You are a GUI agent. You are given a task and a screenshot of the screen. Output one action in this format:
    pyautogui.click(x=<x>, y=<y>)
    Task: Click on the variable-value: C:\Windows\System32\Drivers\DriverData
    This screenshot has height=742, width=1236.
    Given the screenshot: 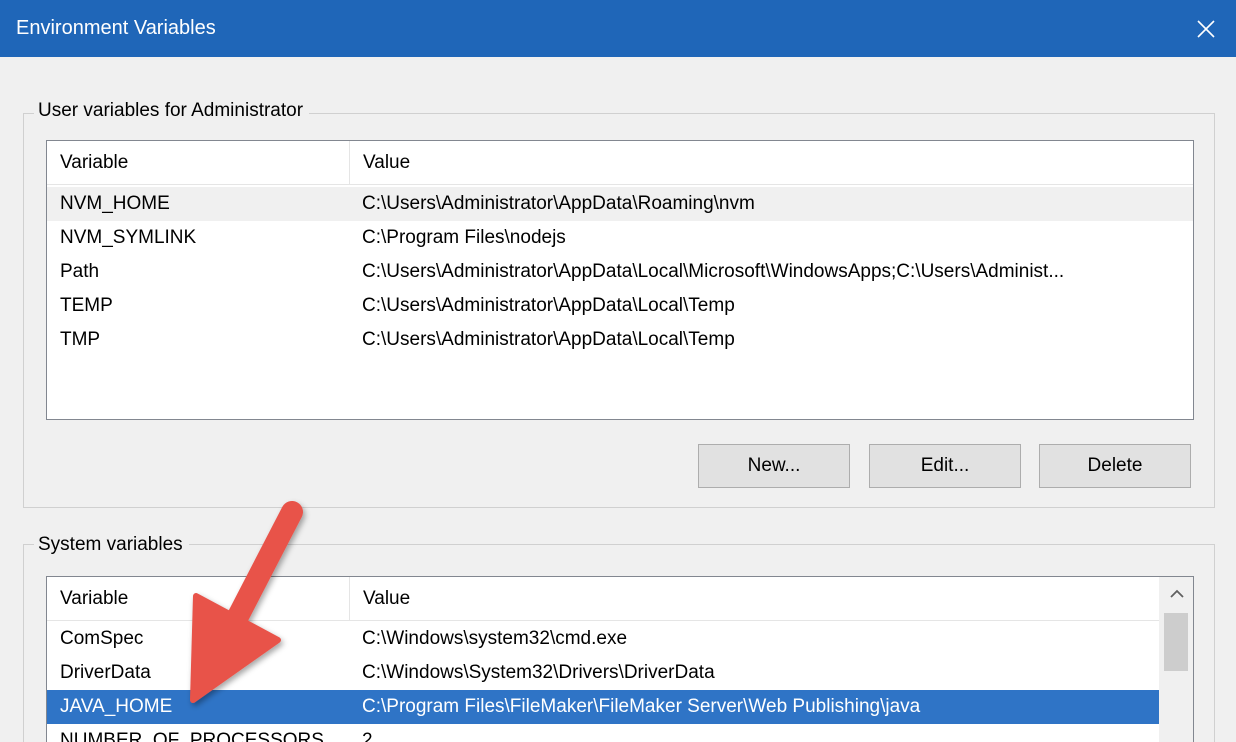 What is the action you would take?
    pyautogui.click(x=538, y=672)
    